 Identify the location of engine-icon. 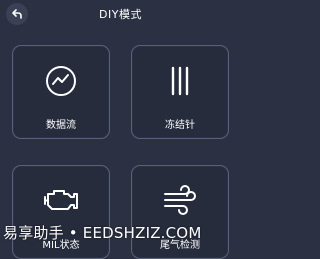
(61, 200).